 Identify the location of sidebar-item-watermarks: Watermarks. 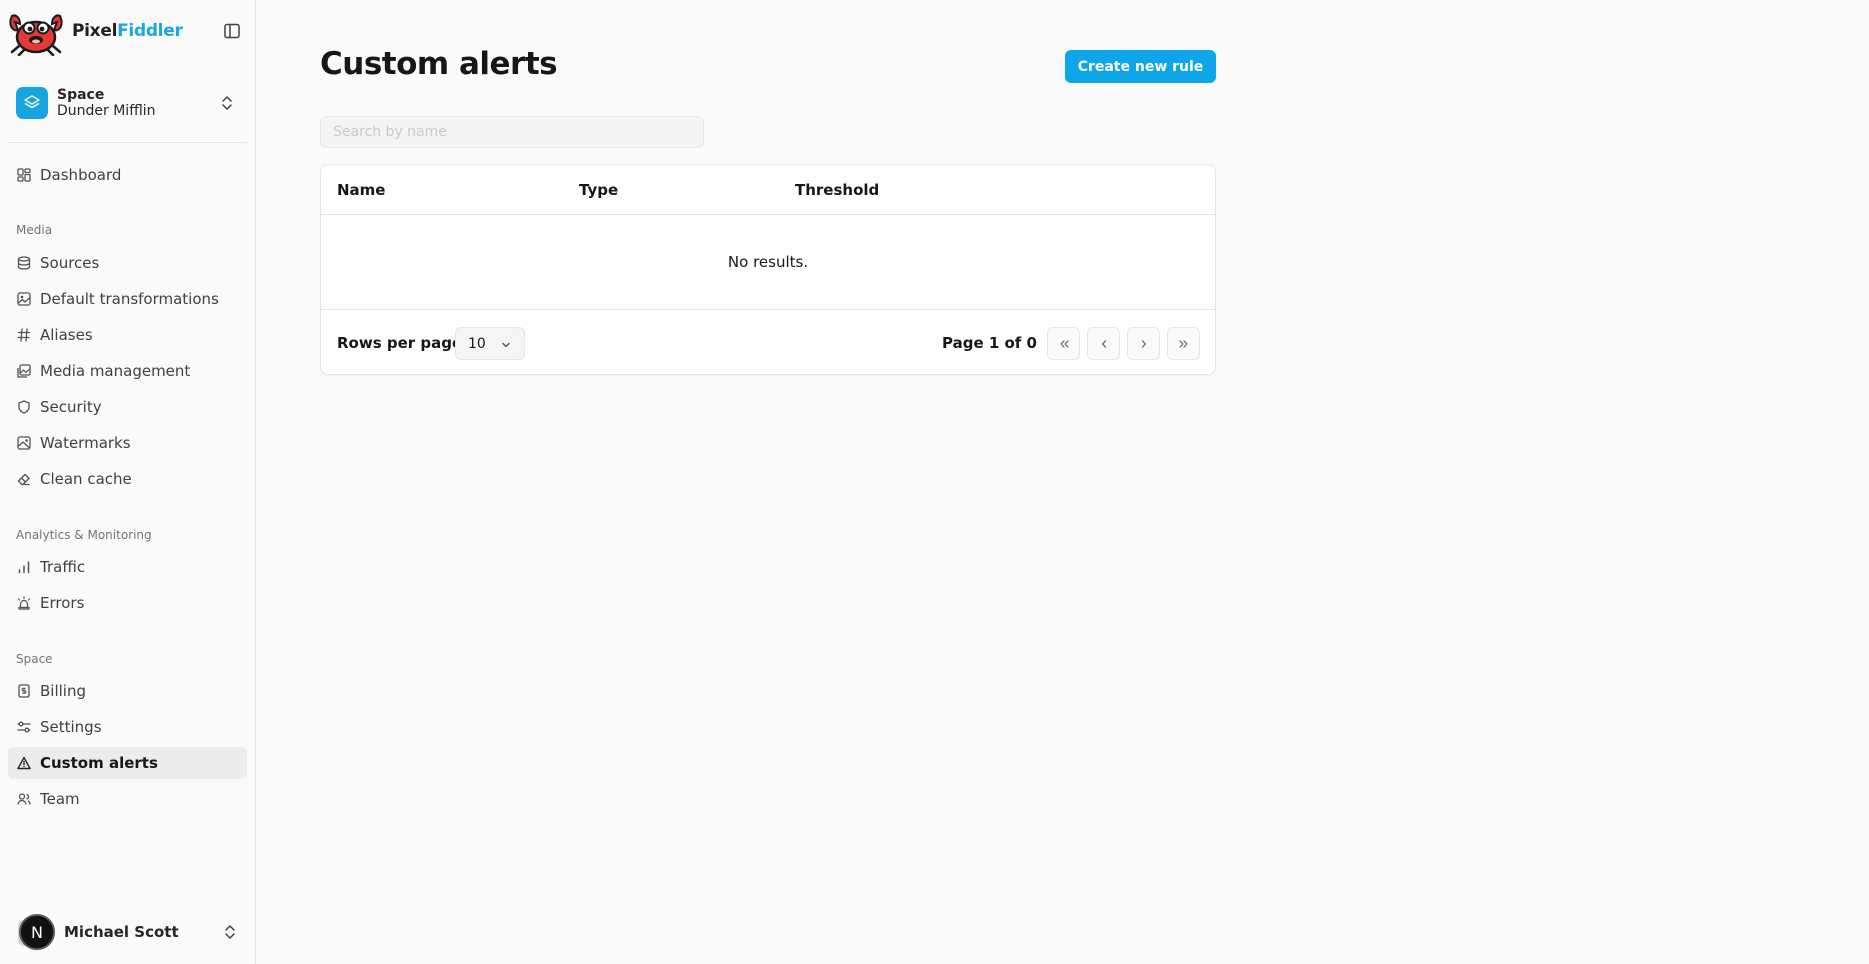
(127, 443).